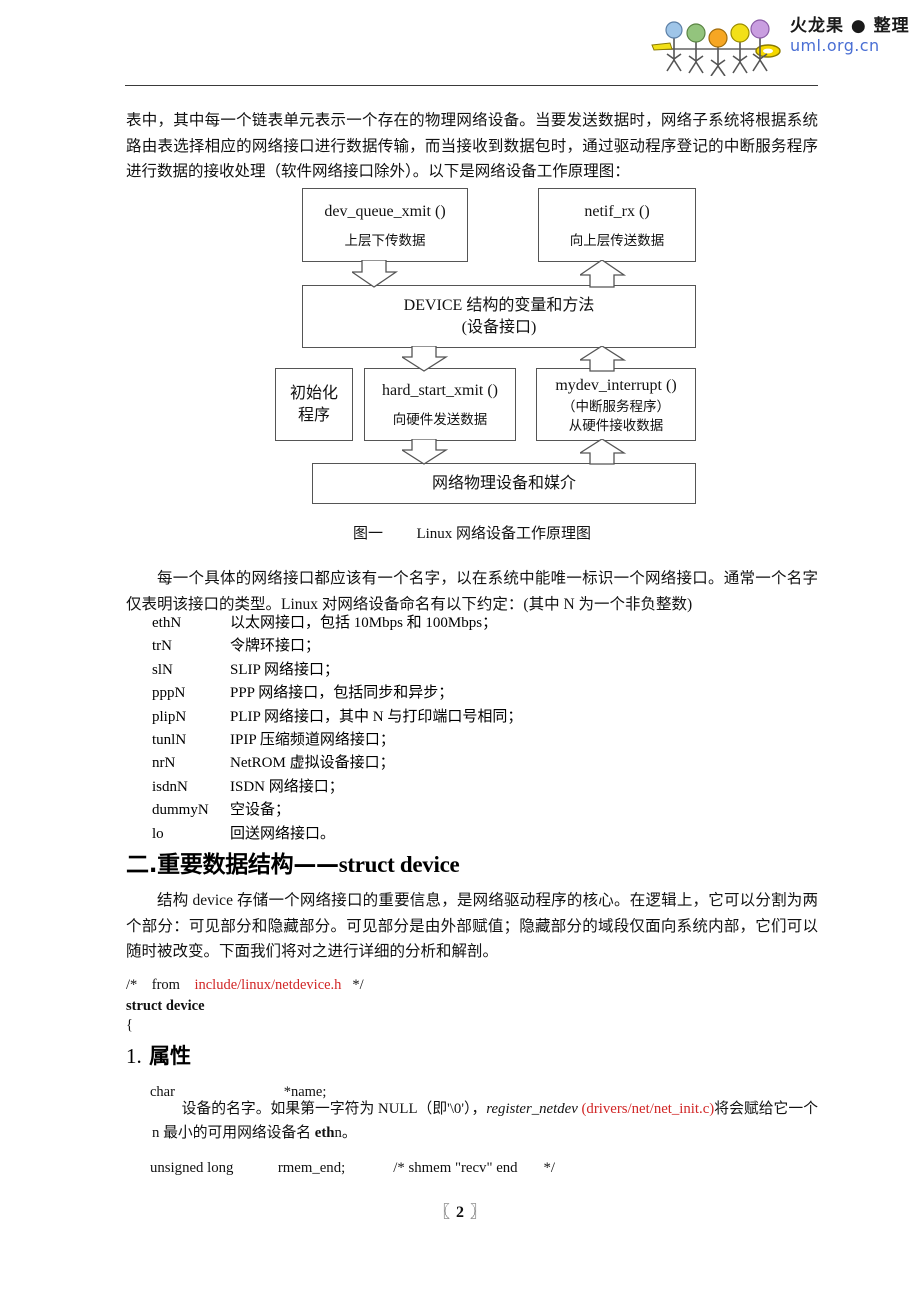  I want to click on list-item: slN SLIP 网络接口；, so click(472, 670).